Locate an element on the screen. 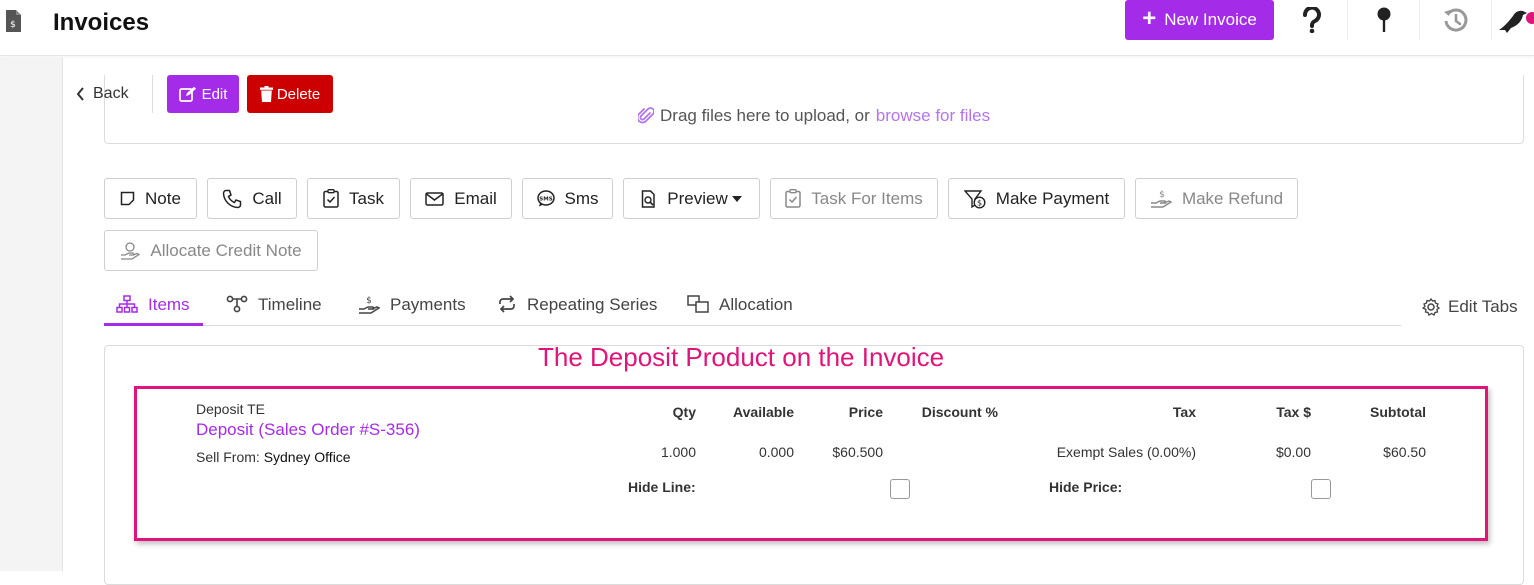  left-gutter is located at coordinates (31, 314).